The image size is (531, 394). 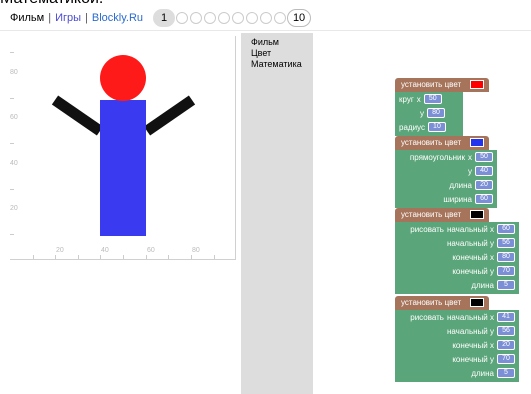 What do you see at coordinates (436, 127) in the screenshot?
I see `circle-radius-value: 10` at bounding box center [436, 127].